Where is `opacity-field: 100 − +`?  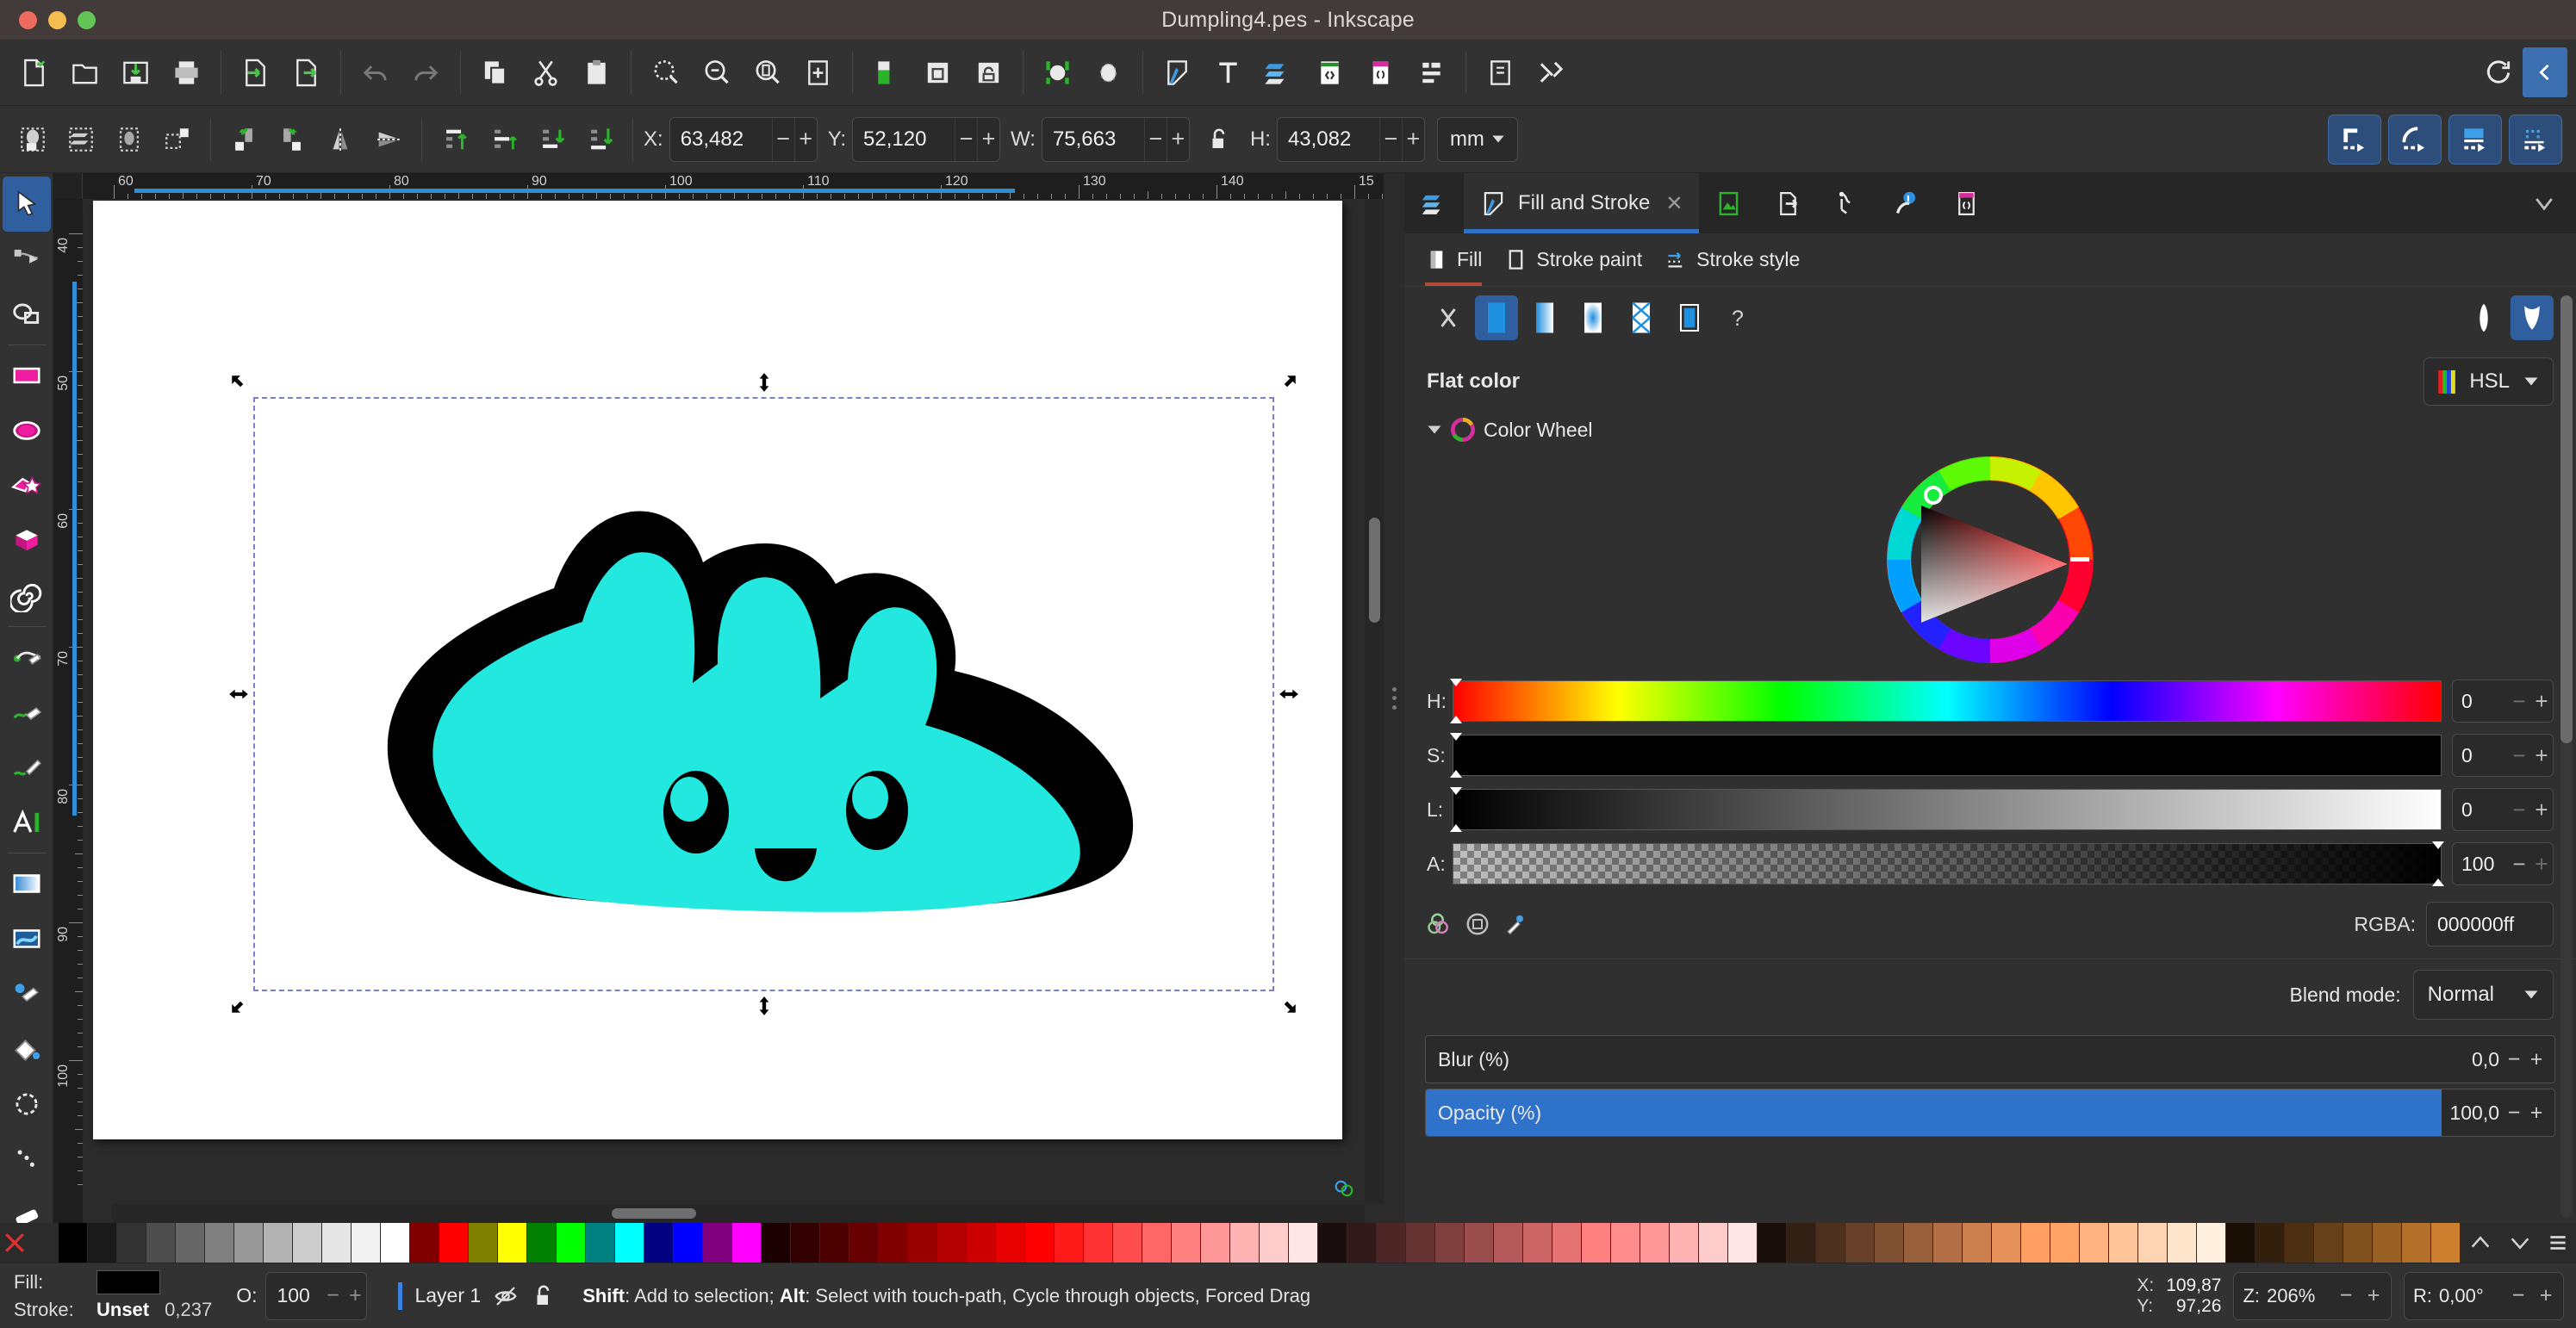 opacity-field: 100 − + is located at coordinates (317, 1295).